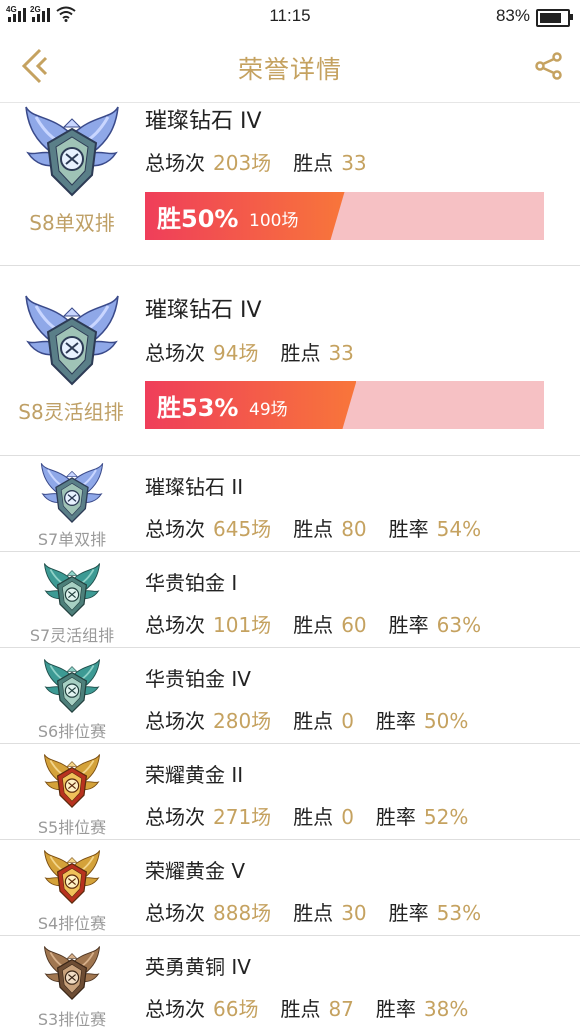  What do you see at coordinates (274, 221) in the screenshot?
I see `wins-count: 100场` at bounding box center [274, 221].